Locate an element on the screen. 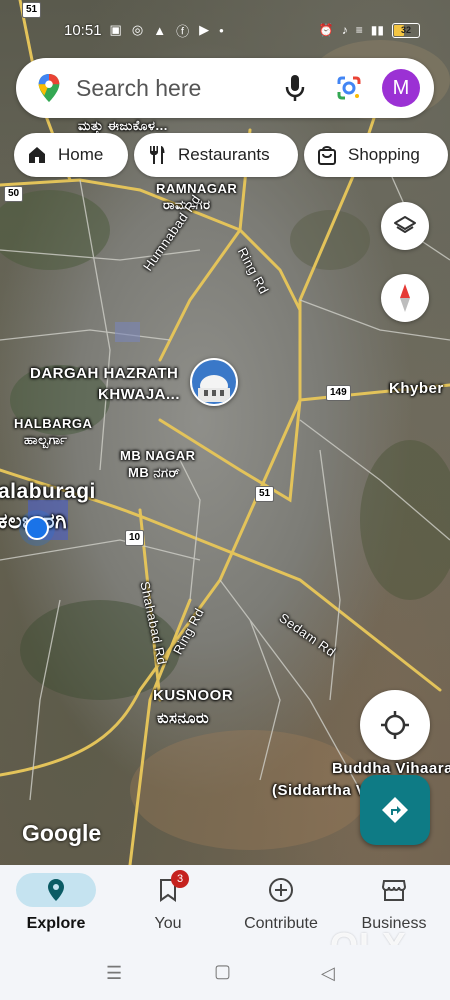  plus-circle-icon is located at coordinates (281, 890).